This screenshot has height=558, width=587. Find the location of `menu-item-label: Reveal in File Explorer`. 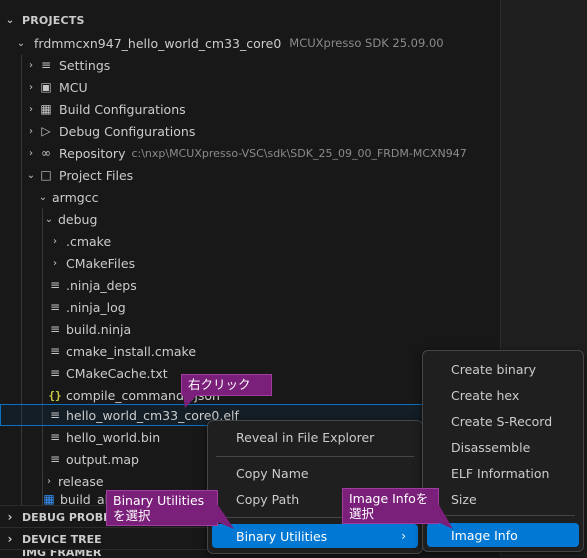

menu-item-label: Reveal in File Explorer is located at coordinates (305, 437).